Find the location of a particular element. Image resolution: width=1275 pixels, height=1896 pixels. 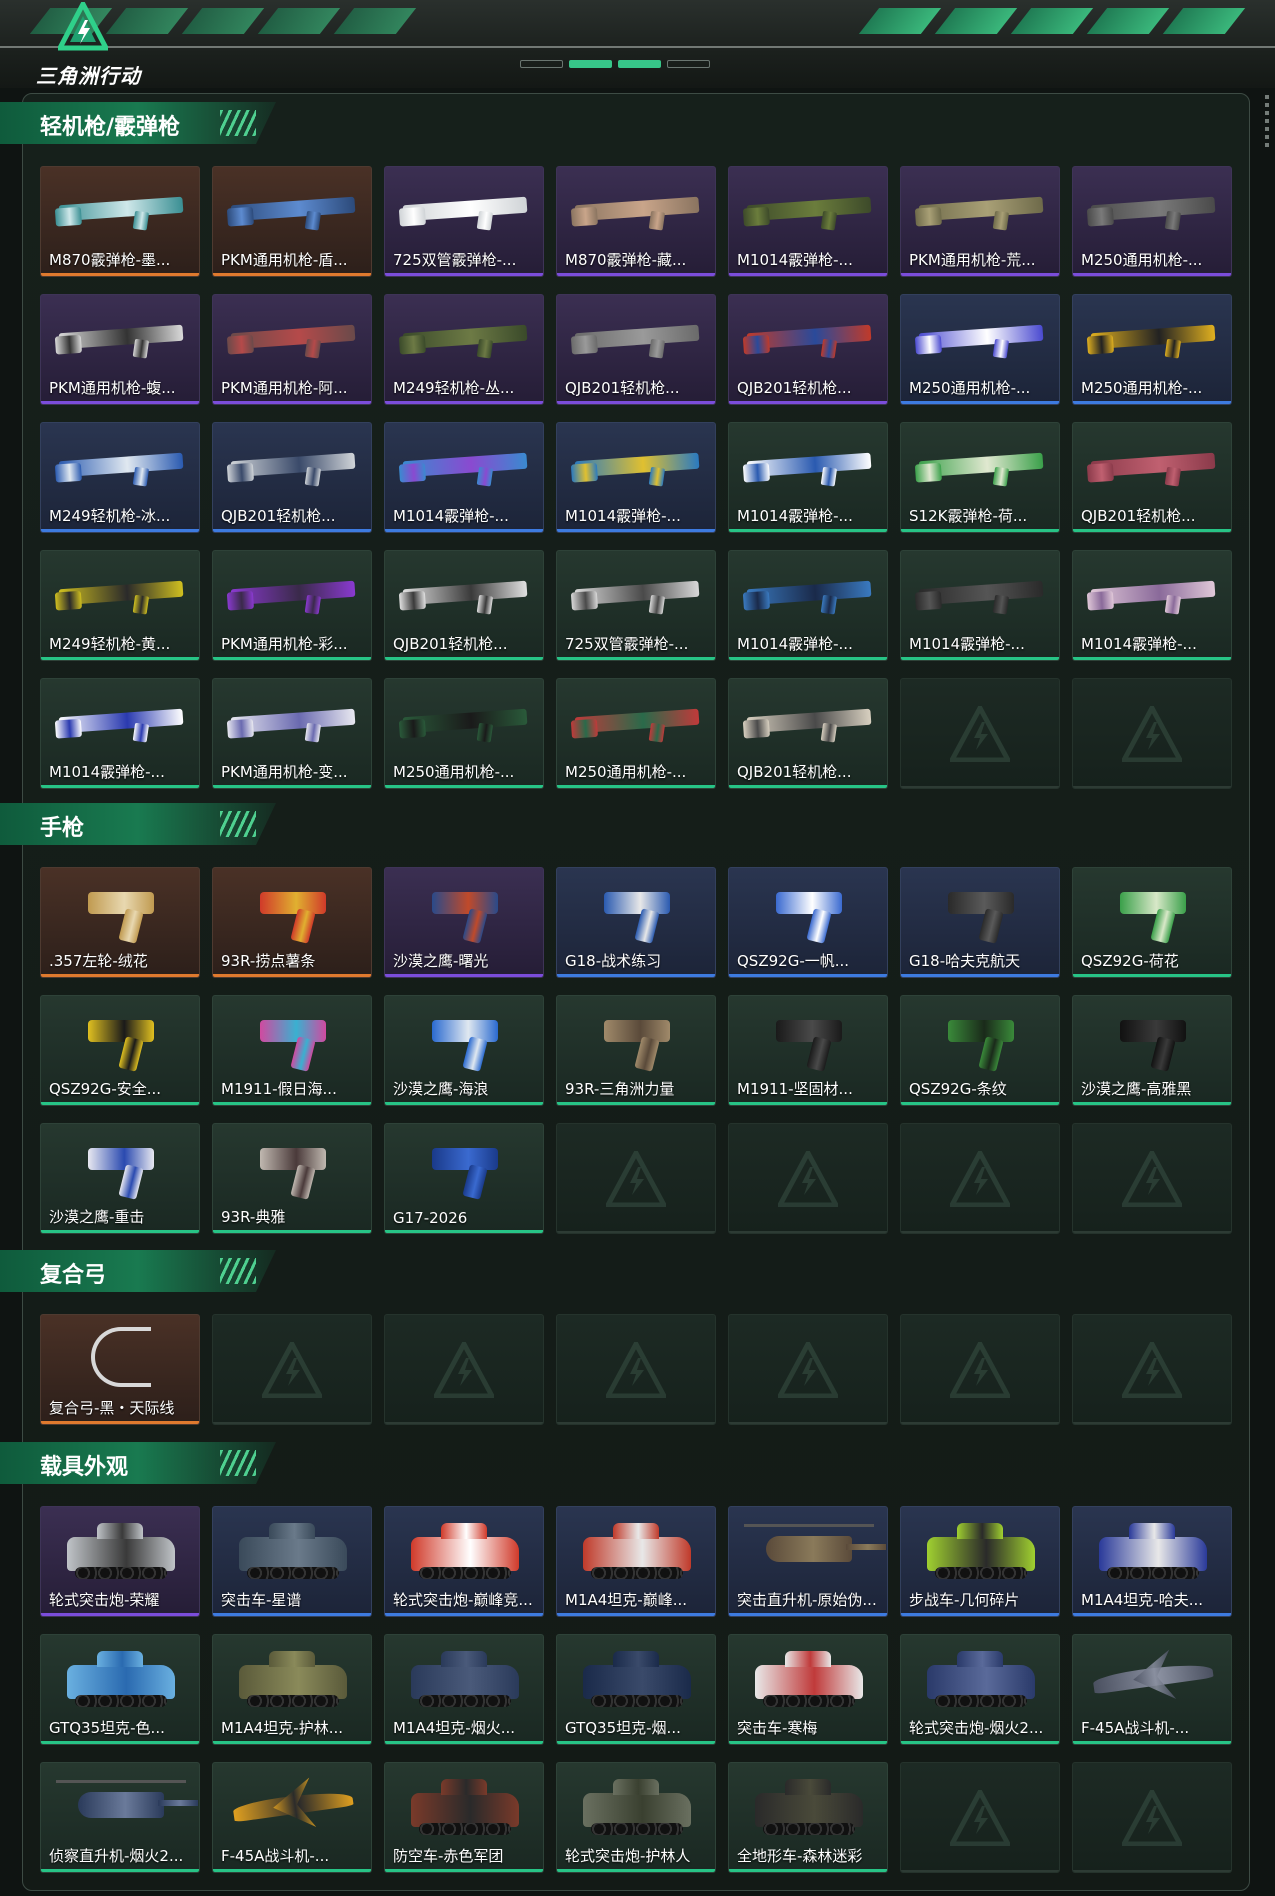

item-card: 沙漠之鹰-曙光 is located at coordinates (464, 922).